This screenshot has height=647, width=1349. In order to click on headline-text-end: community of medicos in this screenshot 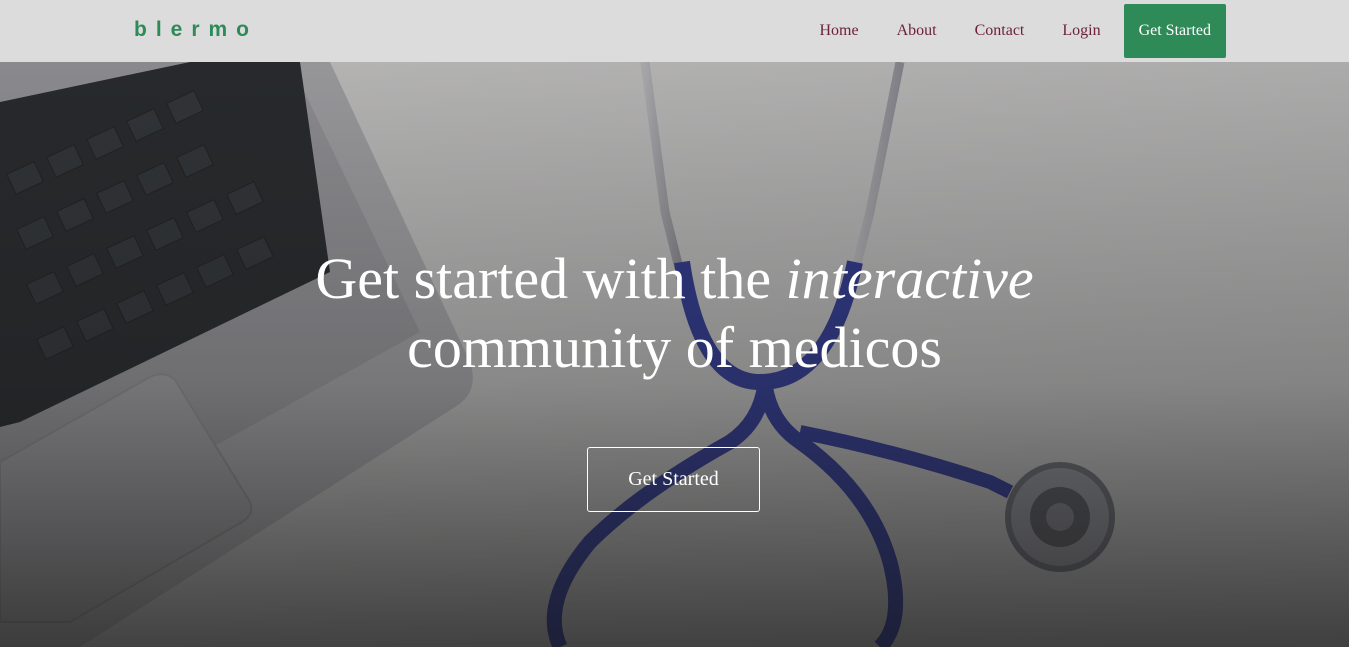, I will do `click(674, 347)`.